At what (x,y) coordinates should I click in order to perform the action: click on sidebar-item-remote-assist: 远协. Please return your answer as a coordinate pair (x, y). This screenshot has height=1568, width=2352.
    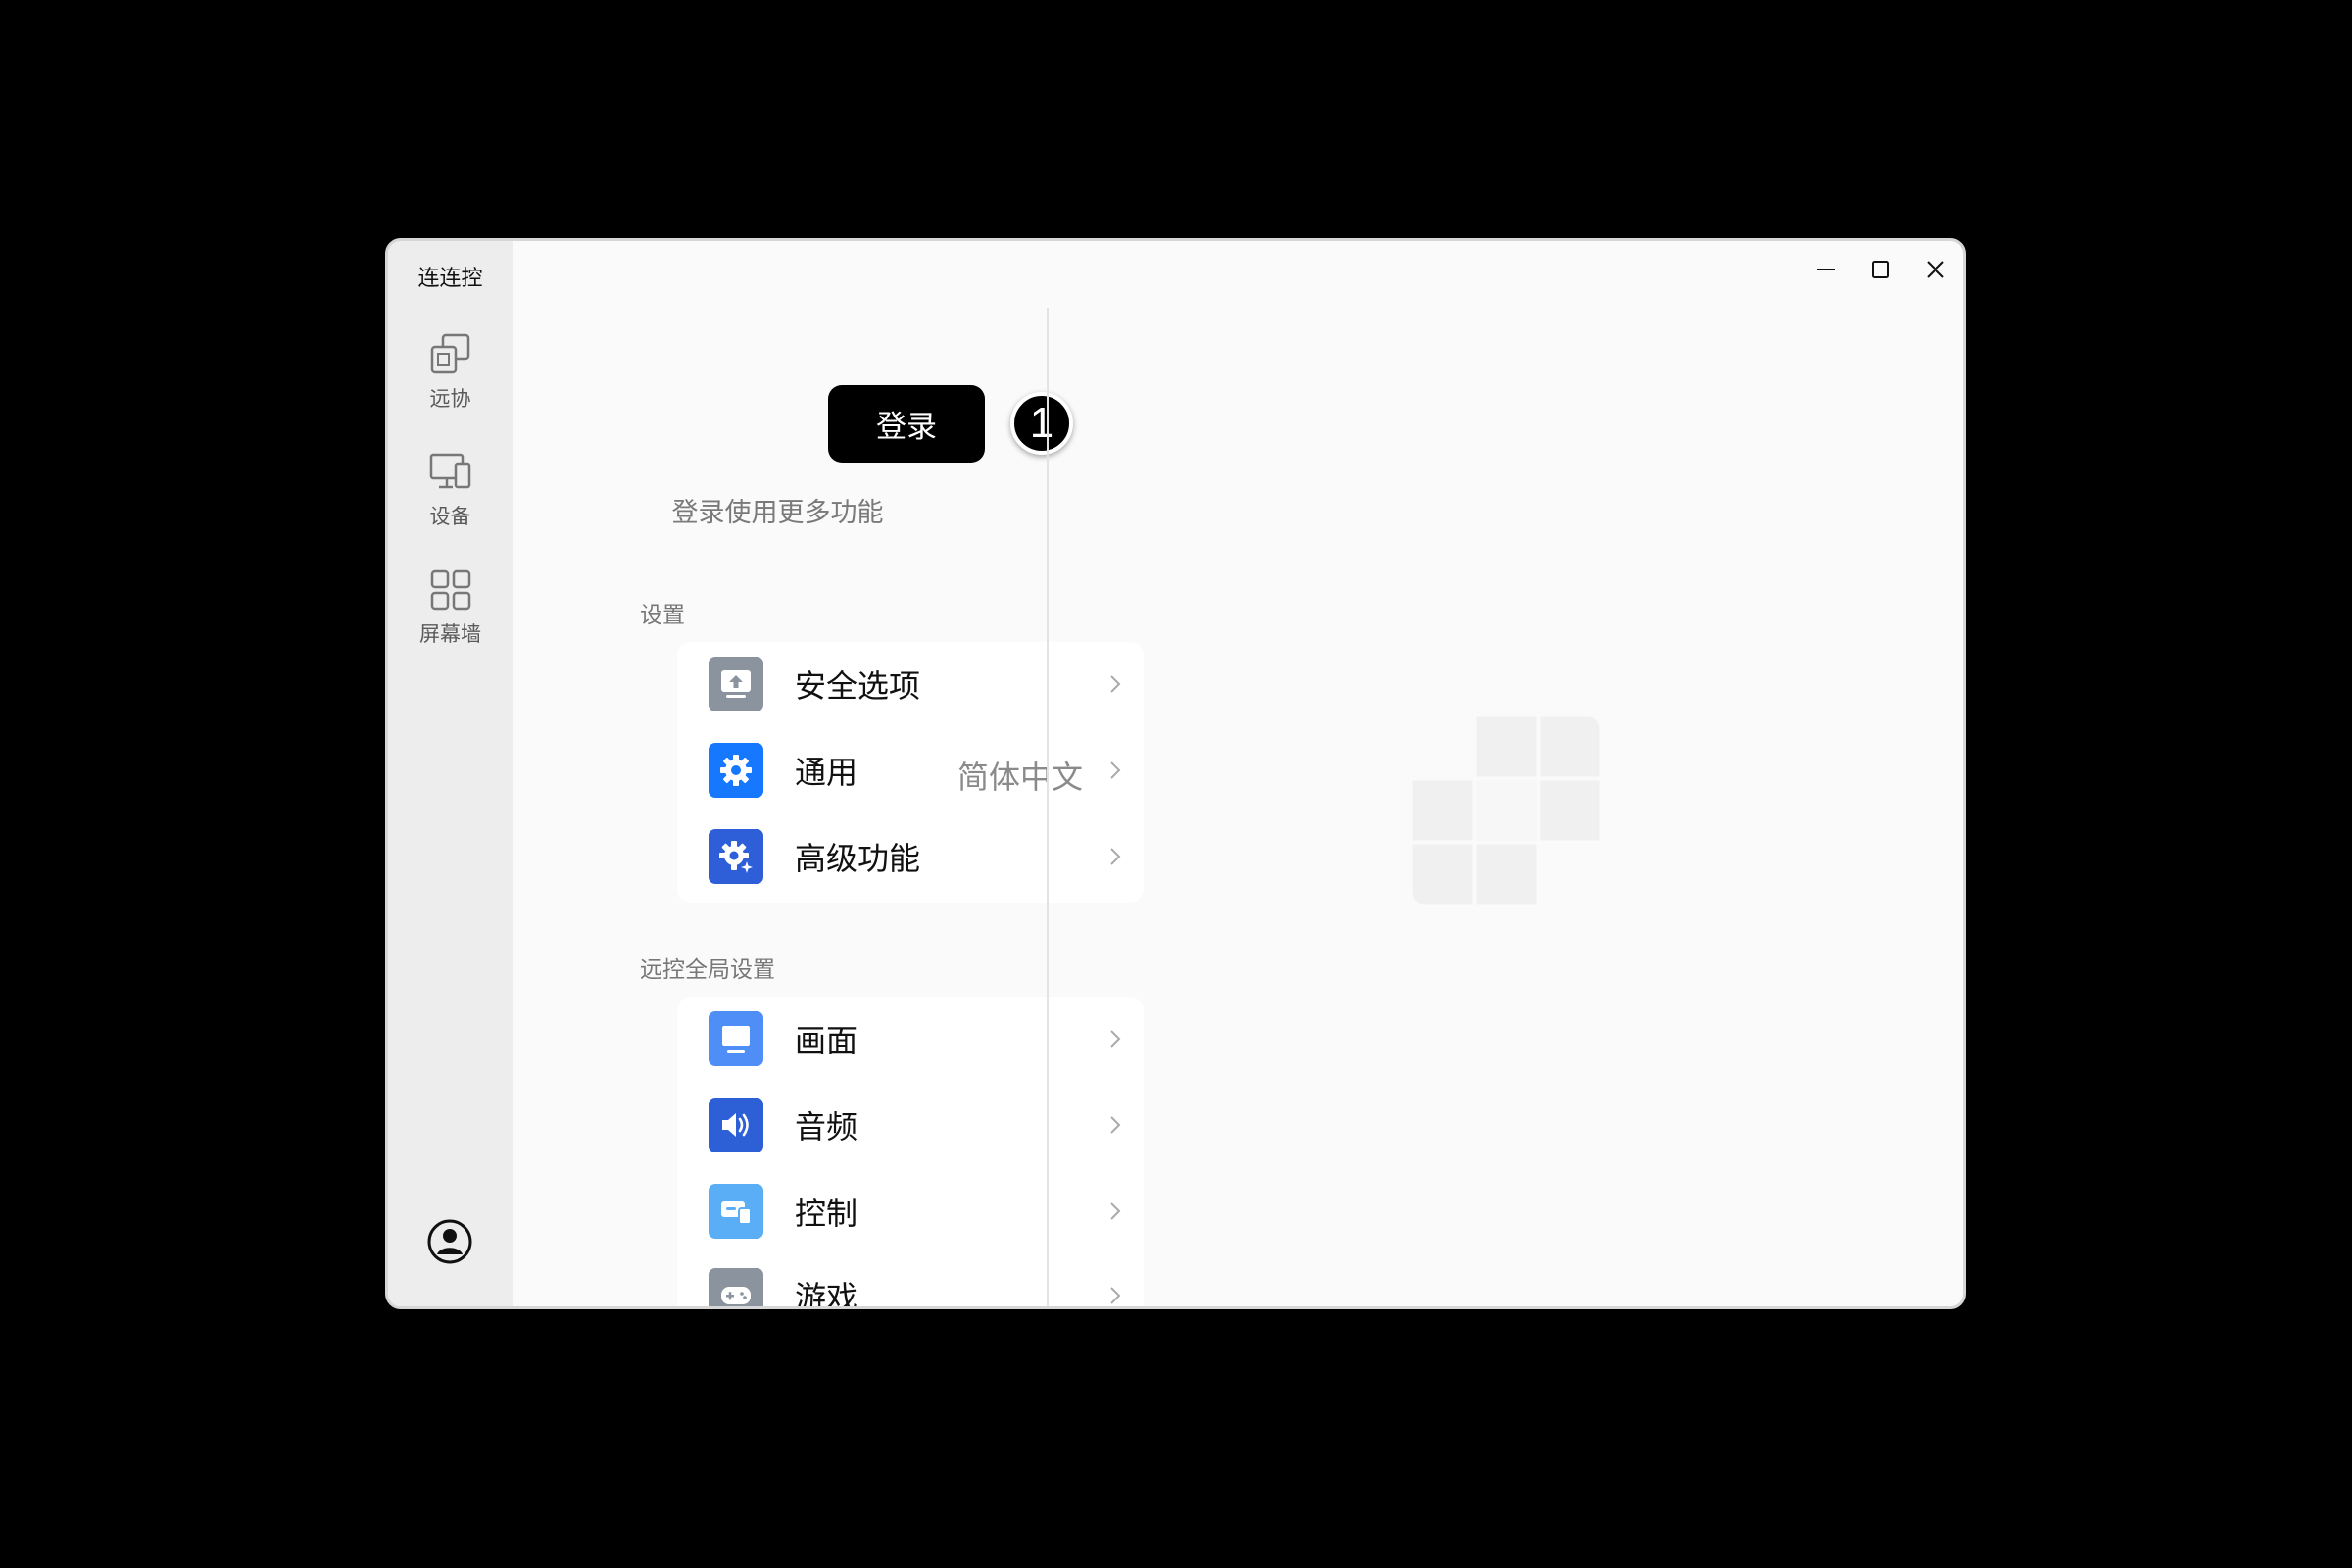
    Looking at the image, I should click on (450, 372).